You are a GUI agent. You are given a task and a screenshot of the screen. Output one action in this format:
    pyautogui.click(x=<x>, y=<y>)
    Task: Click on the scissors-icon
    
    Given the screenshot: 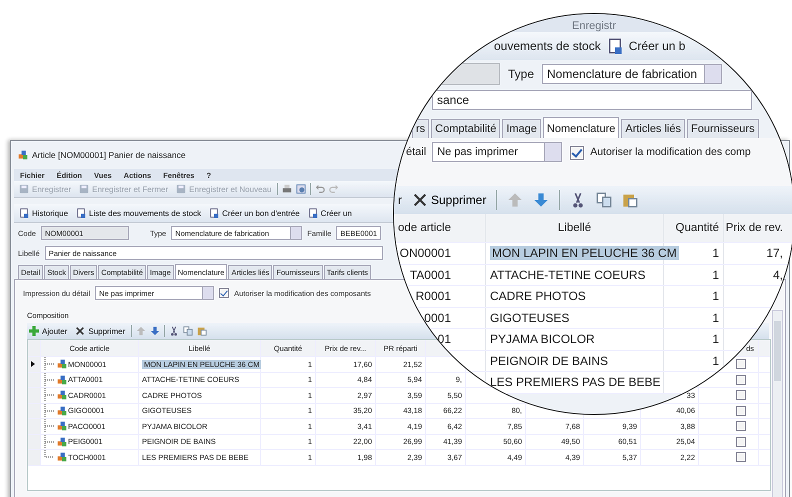 What is the action you would take?
    pyautogui.click(x=174, y=331)
    